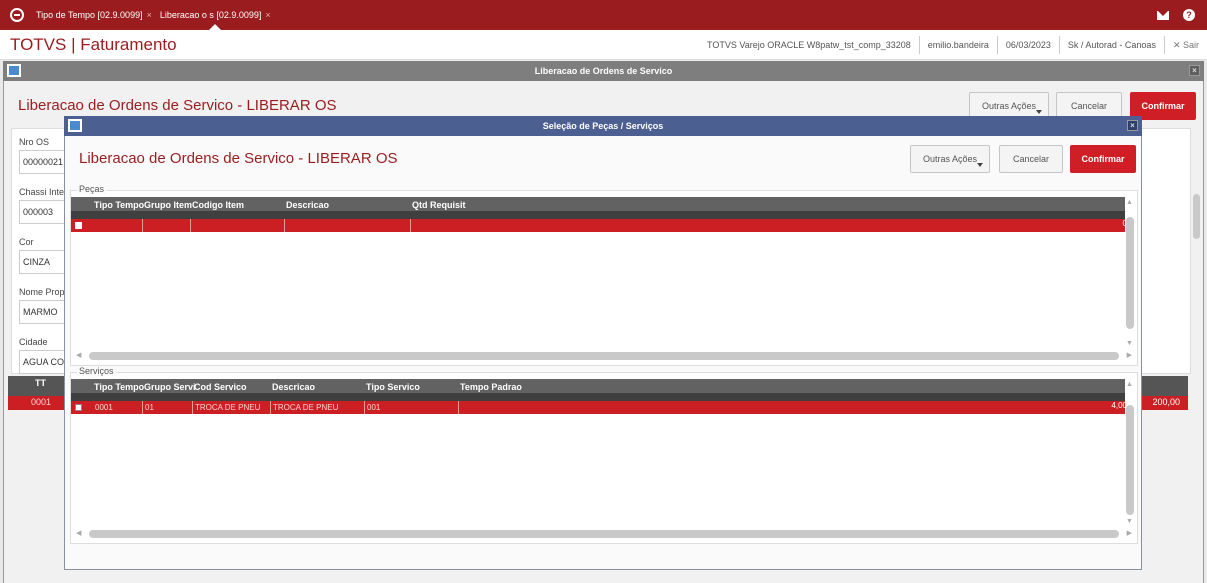  Describe the element at coordinates (491, 387) in the screenshot. I see `column-header: Tempo Padrao` at that location.